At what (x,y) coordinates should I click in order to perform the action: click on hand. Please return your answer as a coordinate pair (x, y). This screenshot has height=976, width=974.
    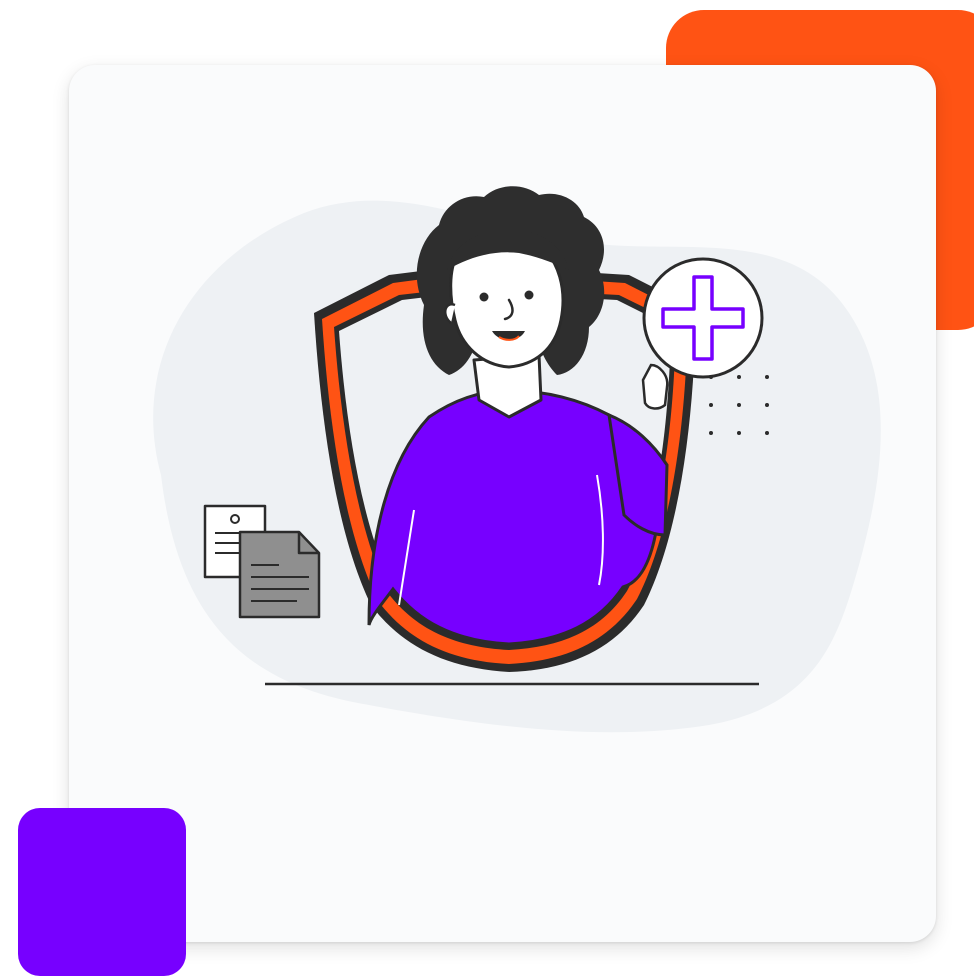
    Looking at the image, I should click on (655, 386).